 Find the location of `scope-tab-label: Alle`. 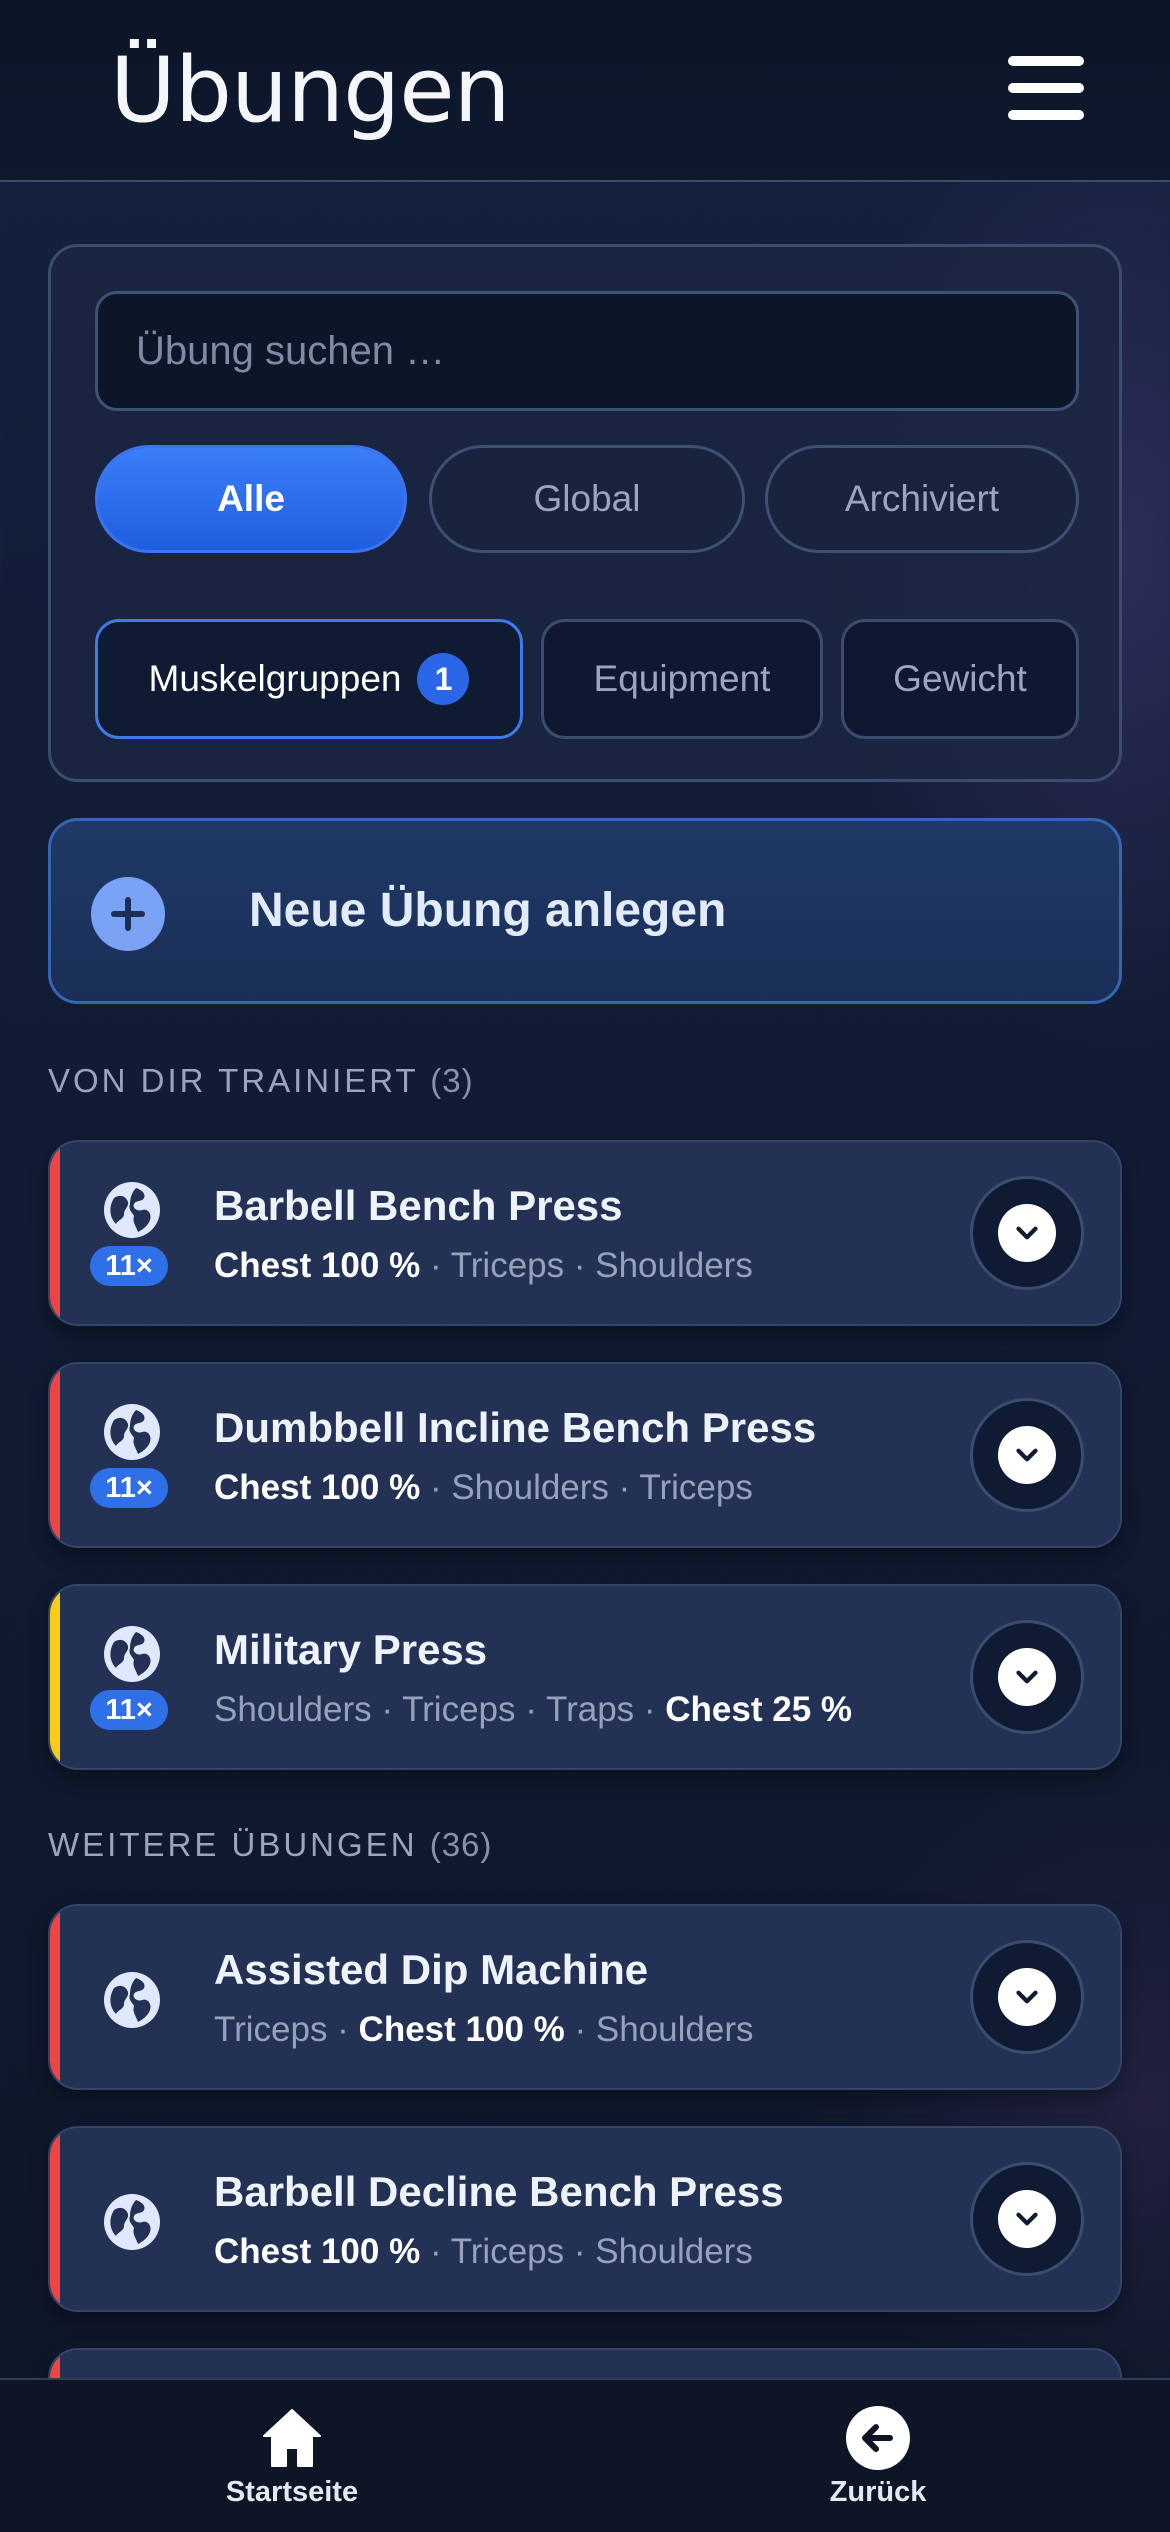

scope-tab-label: Alle is located at coordinates (251, 498).